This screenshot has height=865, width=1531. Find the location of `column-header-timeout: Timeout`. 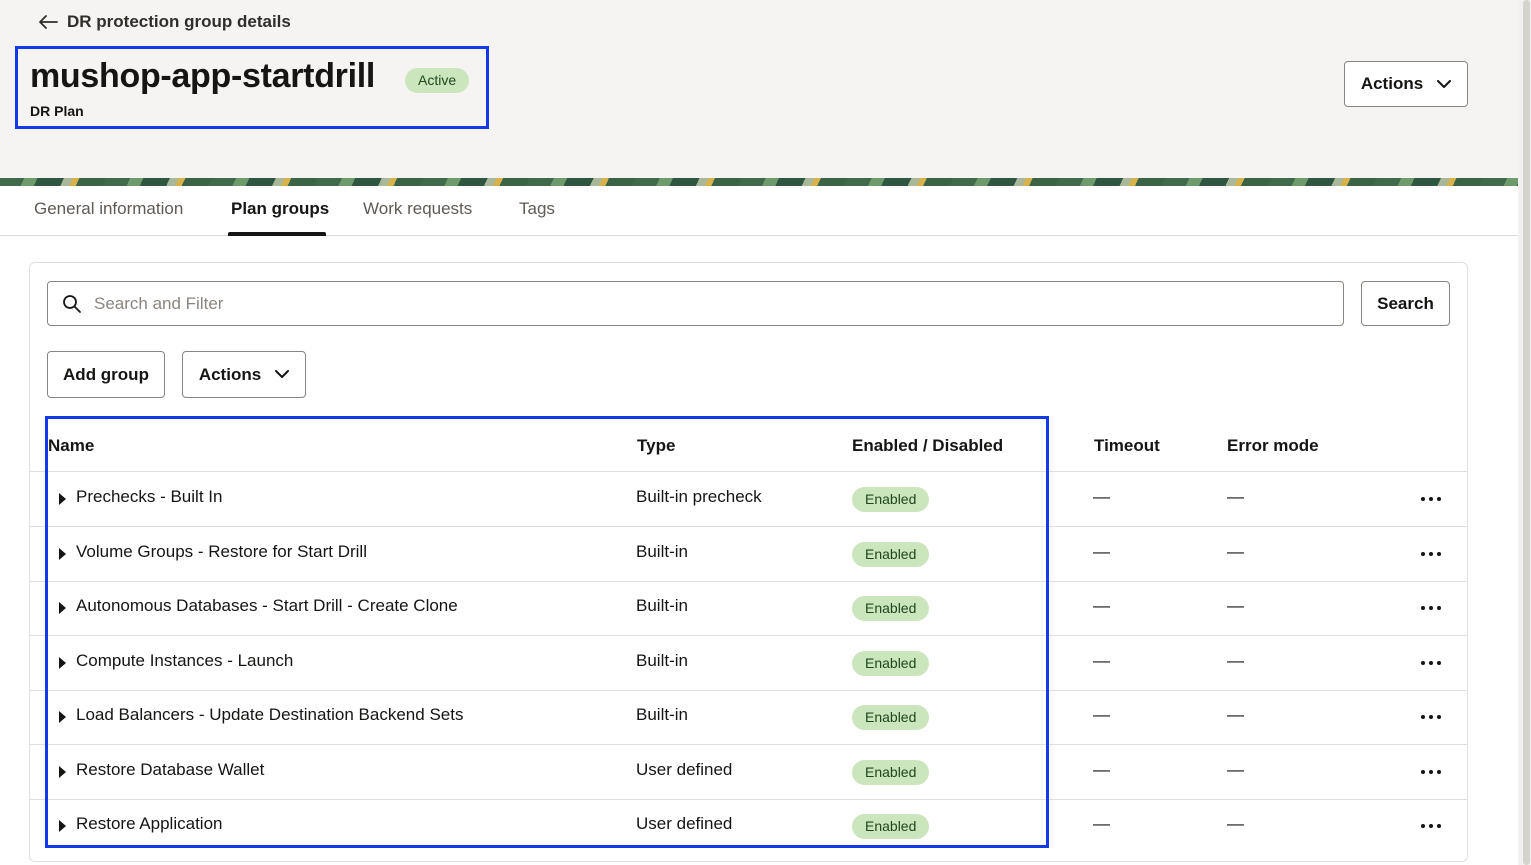

column-header-timeout: Timeout is located at coordinates (1127, 446).